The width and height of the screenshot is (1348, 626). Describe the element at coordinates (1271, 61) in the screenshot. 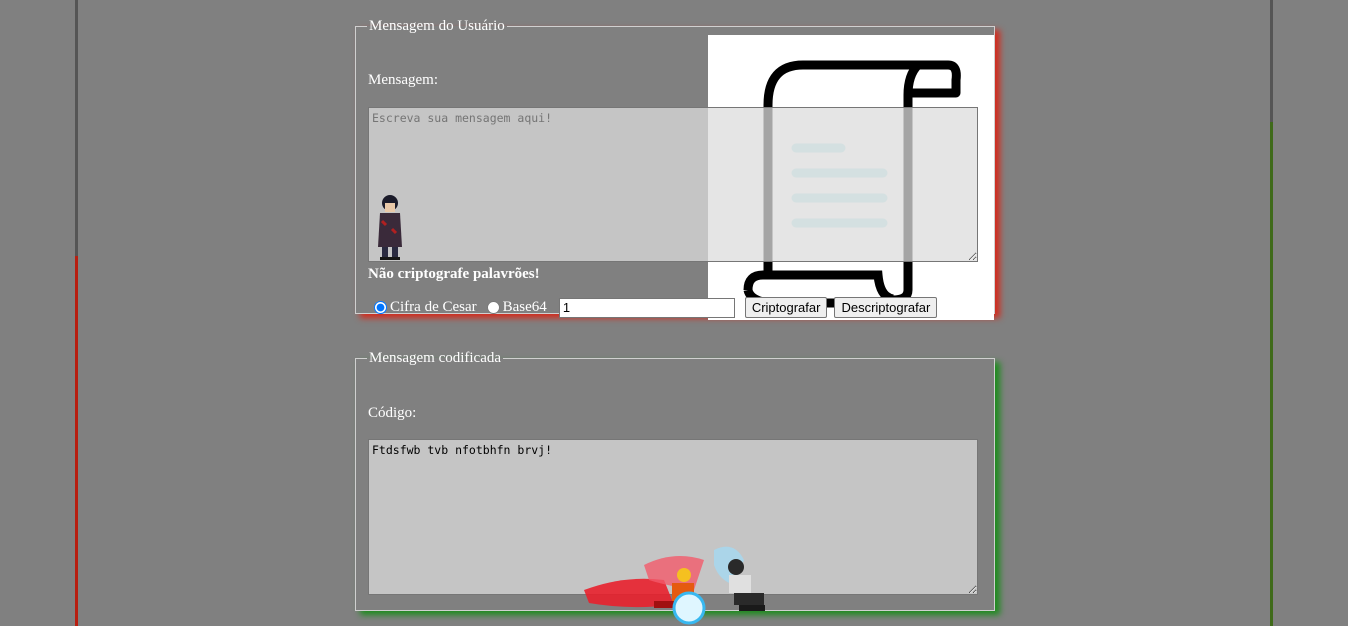

I see `right-border-line` at that location.